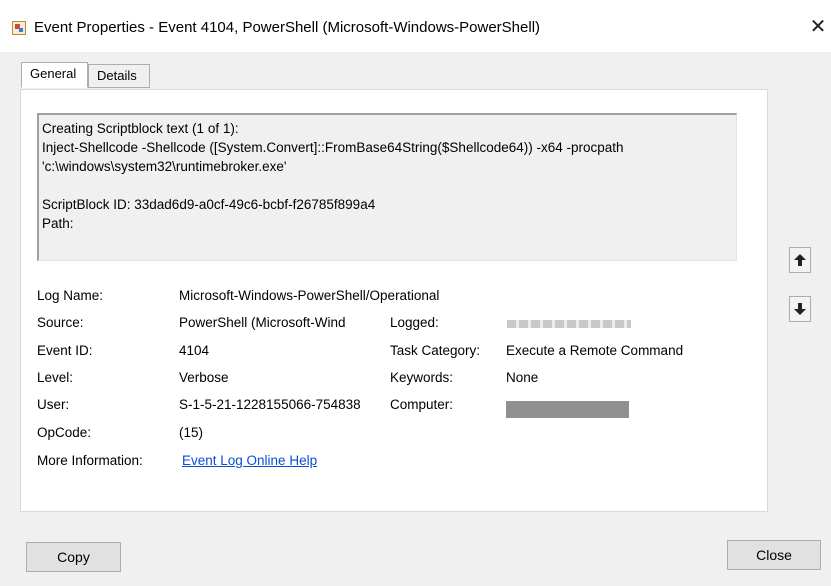  What do you see at coordinates (422, 377) in the screenshot?
I see `keywords-label: Keywords:` at bounding box center [422, 377].